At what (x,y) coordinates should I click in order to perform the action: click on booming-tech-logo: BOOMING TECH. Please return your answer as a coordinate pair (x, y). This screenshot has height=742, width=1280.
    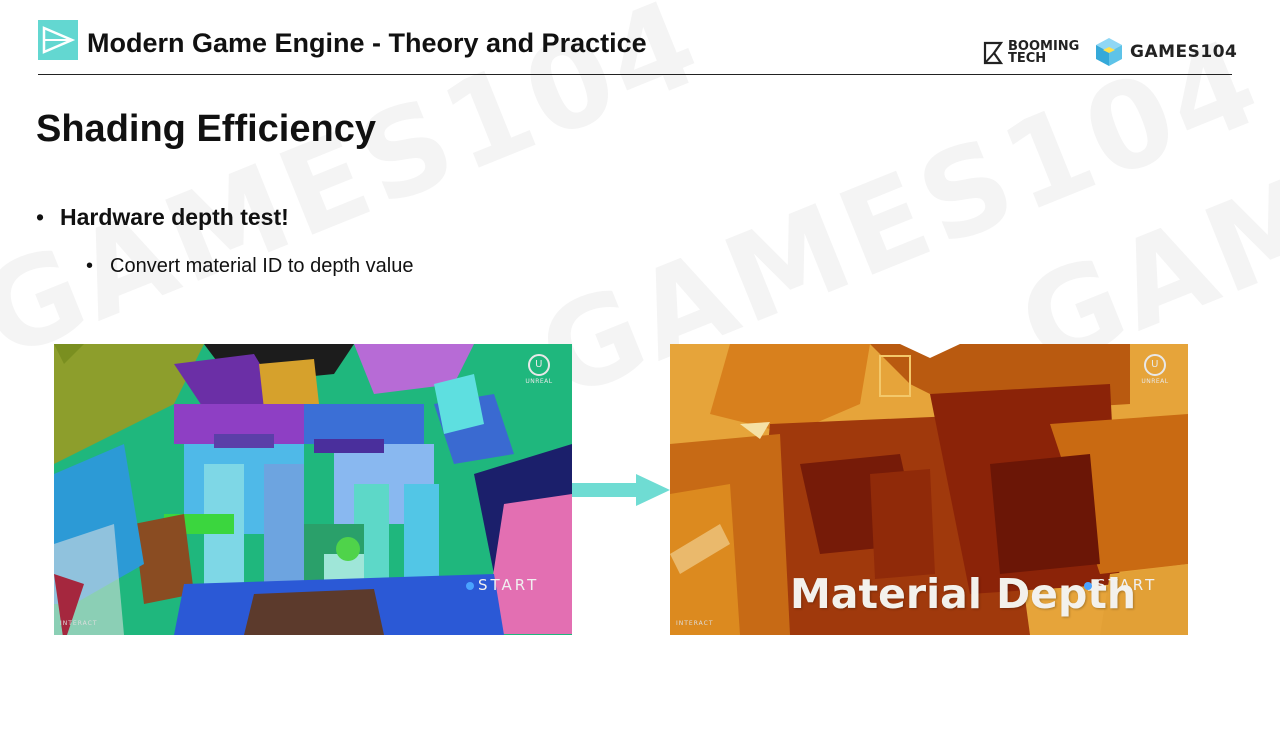
    Looking at the image, I should click on (1030, 53).